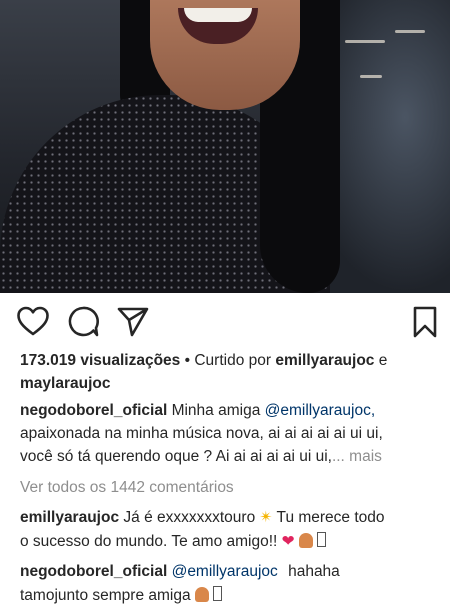 The image size is (450, 607). What do you see at coordinates (357, 456) in the screenshot?
I see `caption-more-link: ... mais` at bounding box center [357, 456].